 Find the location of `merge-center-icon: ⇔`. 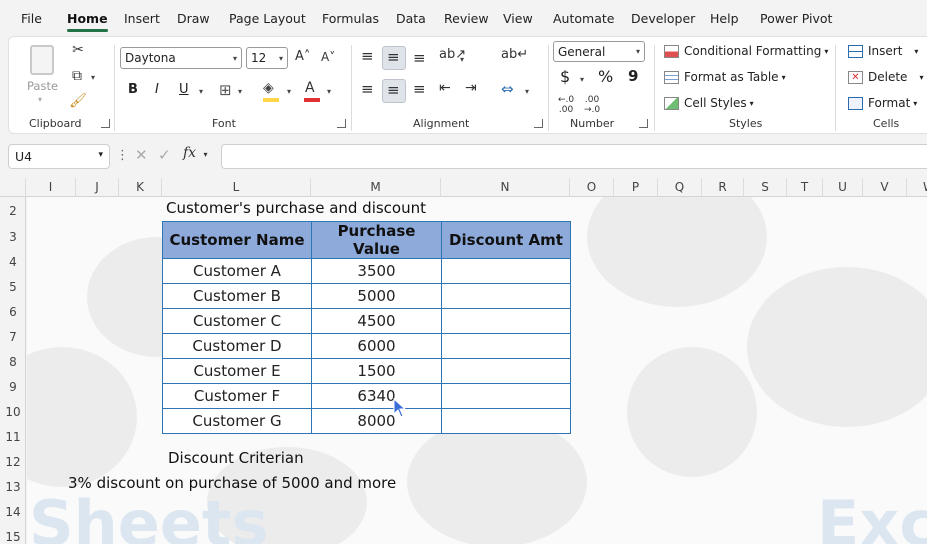

merge-center-icon: ⇔ is located at coordinates (507, 89).